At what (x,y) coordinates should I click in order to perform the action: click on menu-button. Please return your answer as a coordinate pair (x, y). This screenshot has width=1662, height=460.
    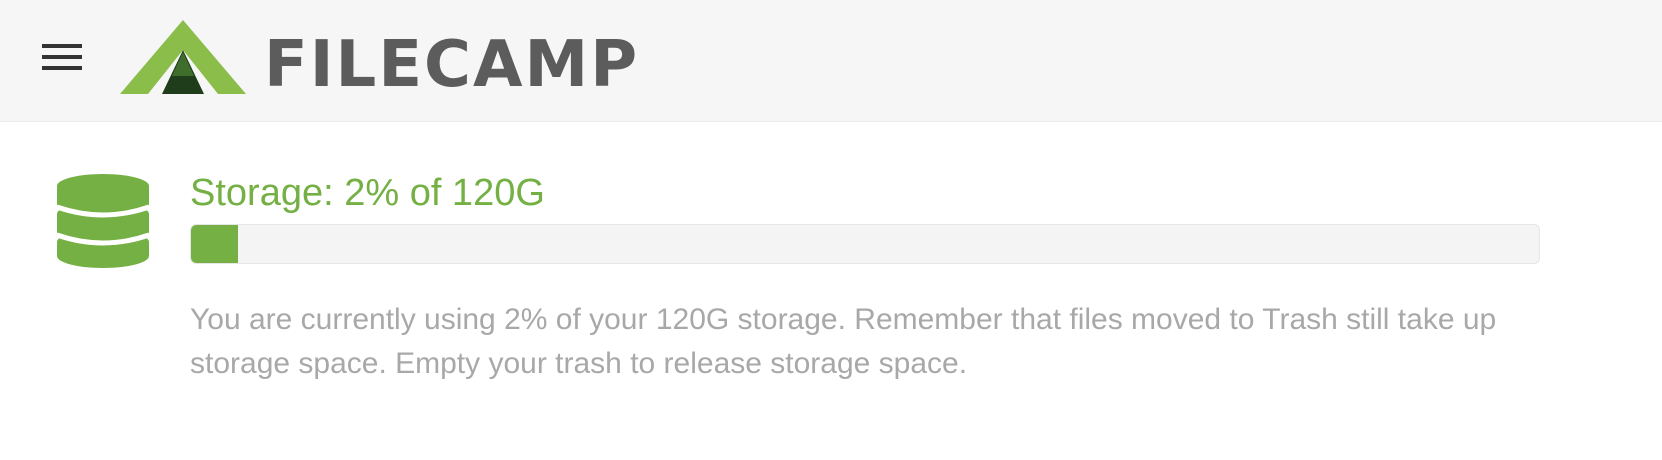
    Looking at the image, I should click on (63, 59).